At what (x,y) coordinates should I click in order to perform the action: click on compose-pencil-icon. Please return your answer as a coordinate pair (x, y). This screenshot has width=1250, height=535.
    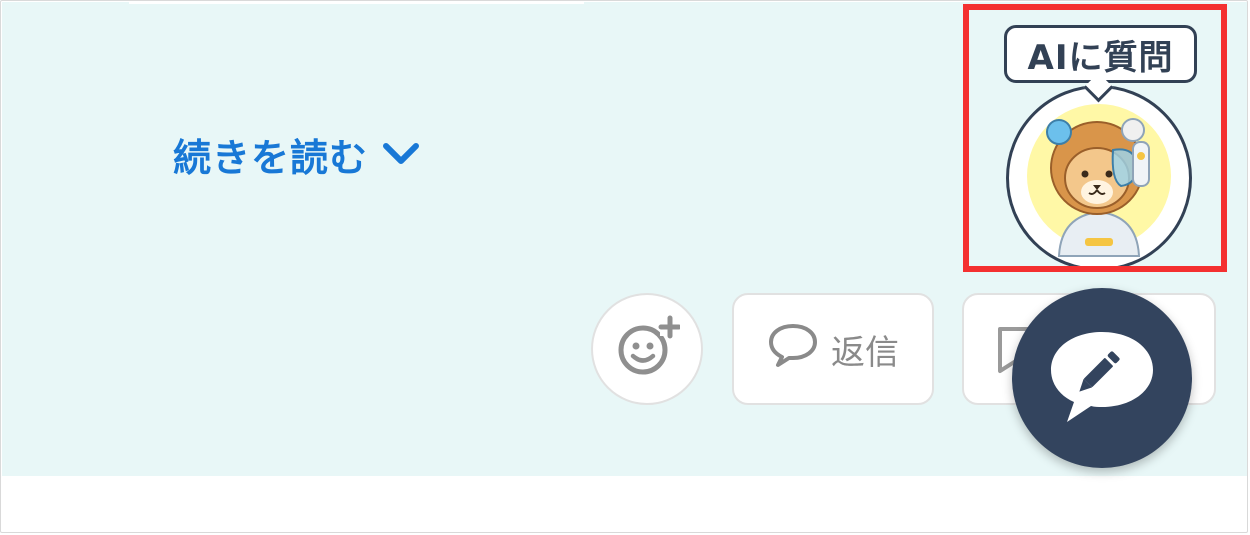
    Looking at the image, I should click on (1102, 378).